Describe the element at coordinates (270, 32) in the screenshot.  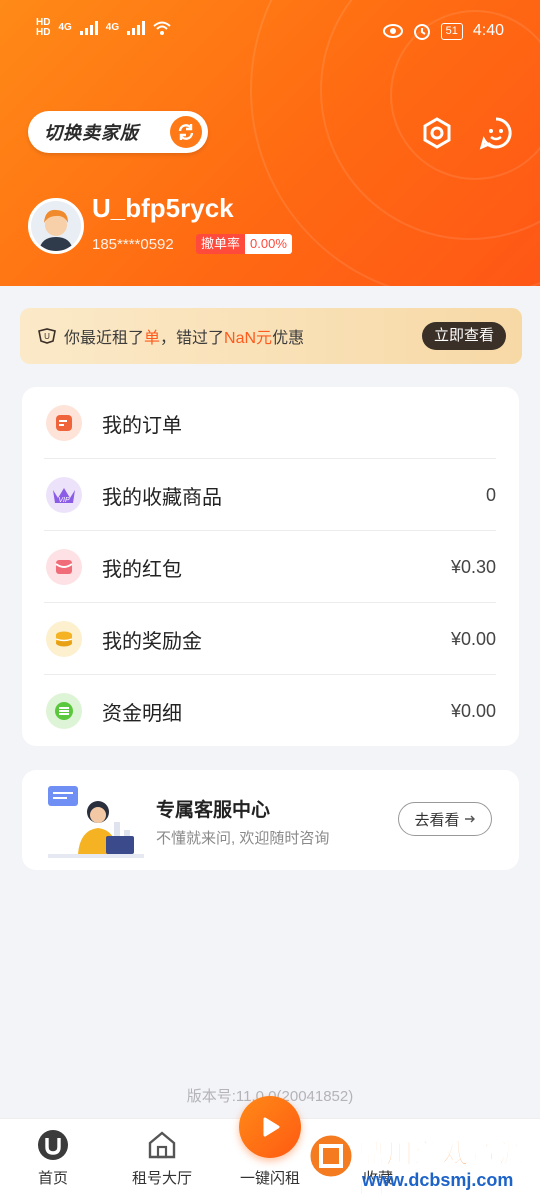
I see `status-bar: HD HD 4G 4G 51 4:40` at that location.